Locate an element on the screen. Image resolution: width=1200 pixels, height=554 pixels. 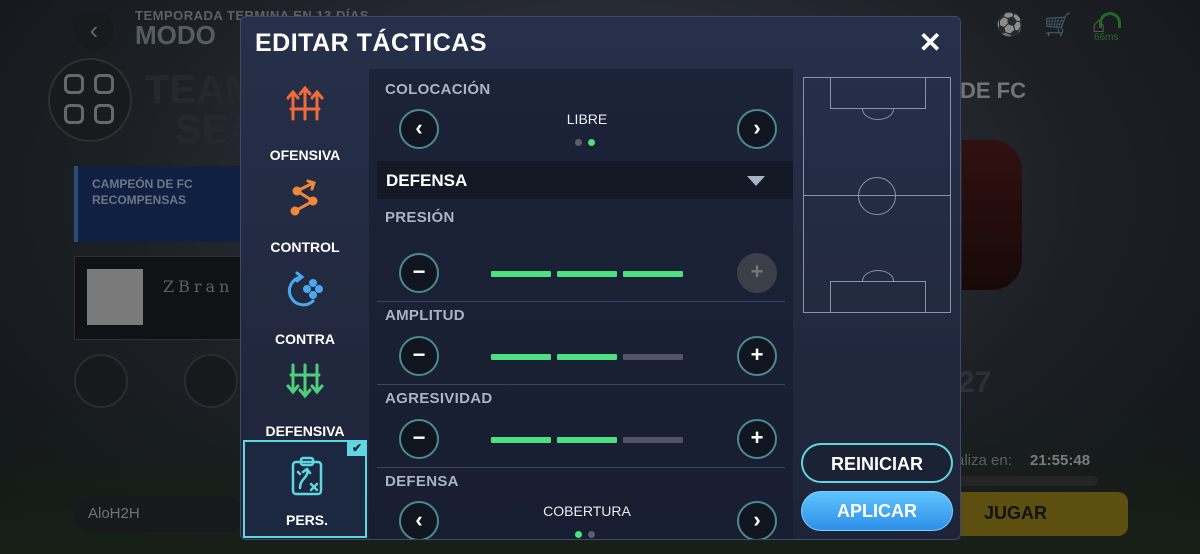
top-icons: ⚽ 🛒 ⌂ is located at coordinates (1088, 26).